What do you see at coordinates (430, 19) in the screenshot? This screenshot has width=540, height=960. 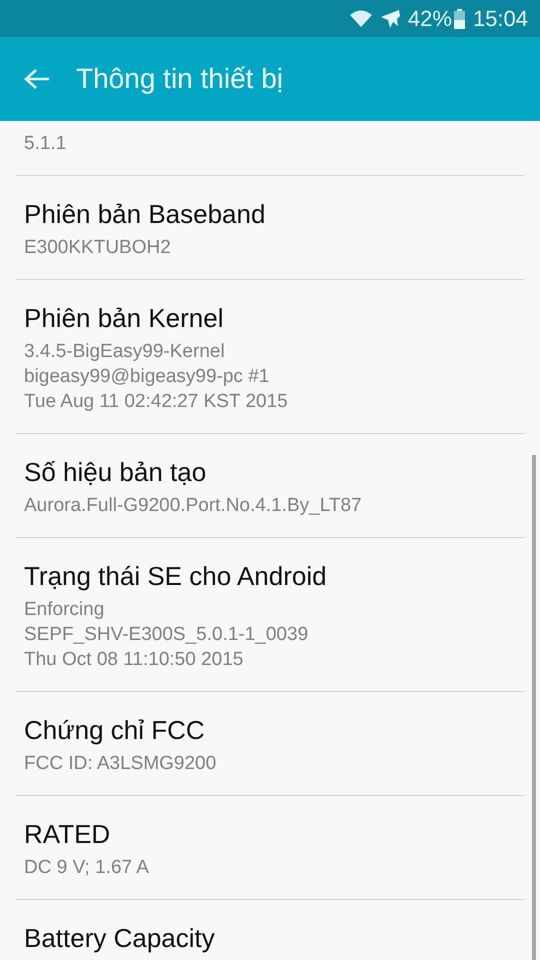 I see `battery-percent: 42%` at bounding box center [430, 19].